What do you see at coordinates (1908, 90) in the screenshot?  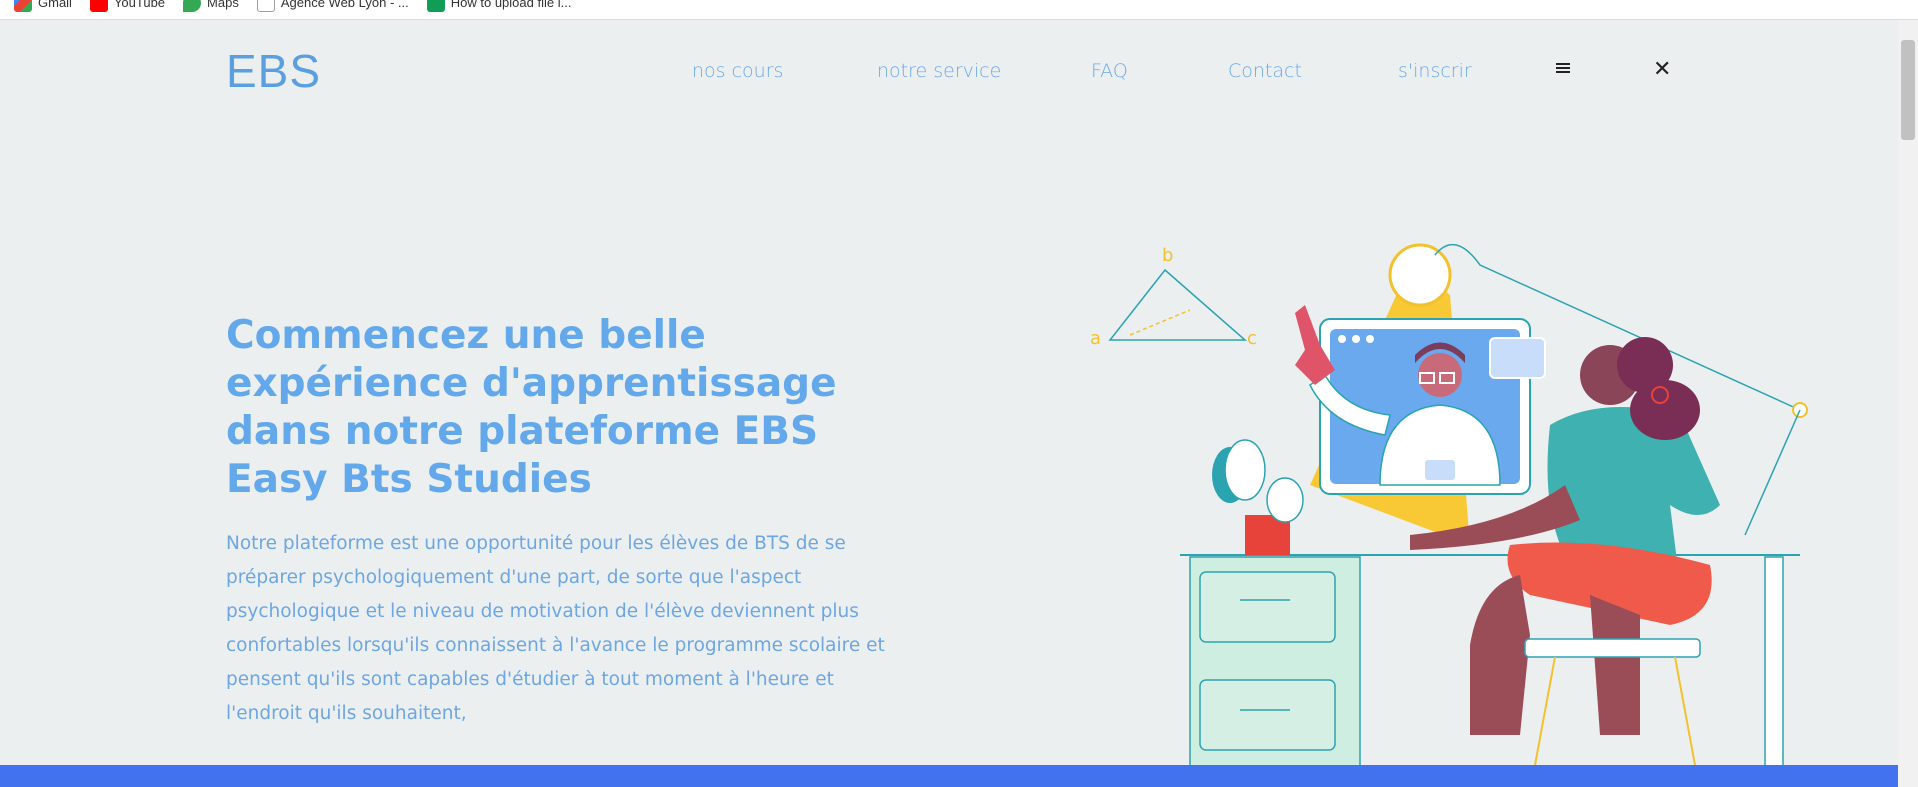 I see `scrollbar-thumb` at bounding box center [1908, 90].